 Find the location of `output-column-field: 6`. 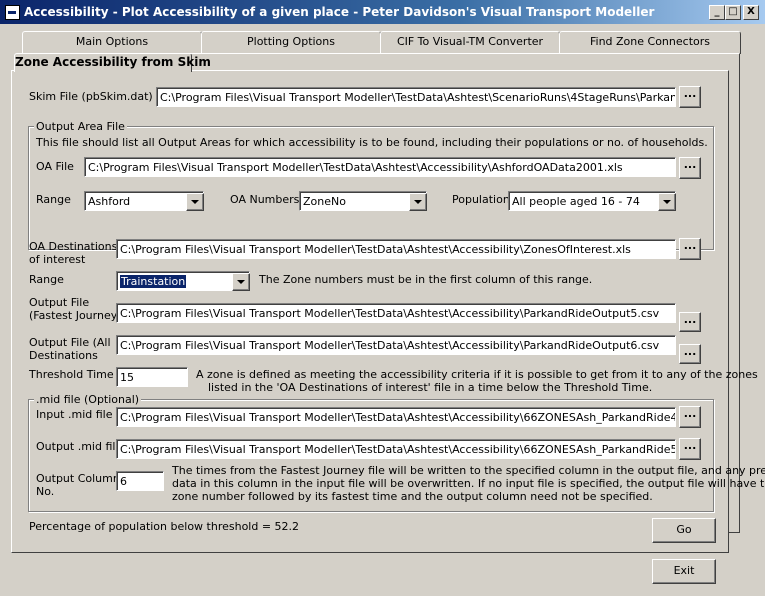

output-column-field: 6 is located at coordinates (140, 481).